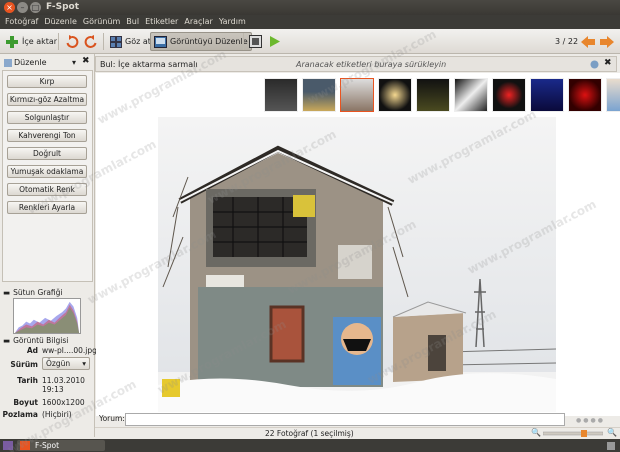 The image size is (620, 452). What do you see at coordinates (612, 432) in the screenshot?
I see `zoom-in-icon: 🔍` at bounding box center [612, 432].